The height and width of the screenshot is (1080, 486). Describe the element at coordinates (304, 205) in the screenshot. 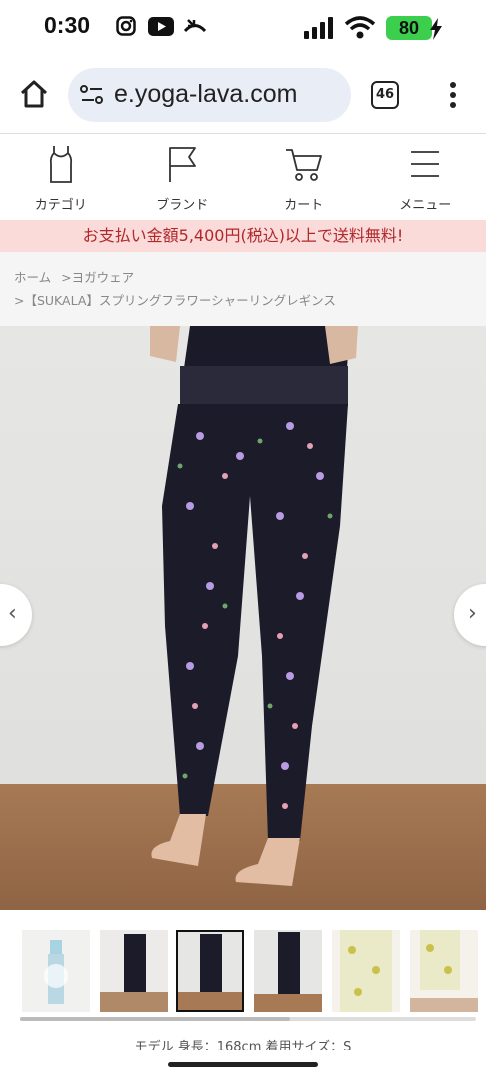

I see `nav-cart-label: カート` at that location.